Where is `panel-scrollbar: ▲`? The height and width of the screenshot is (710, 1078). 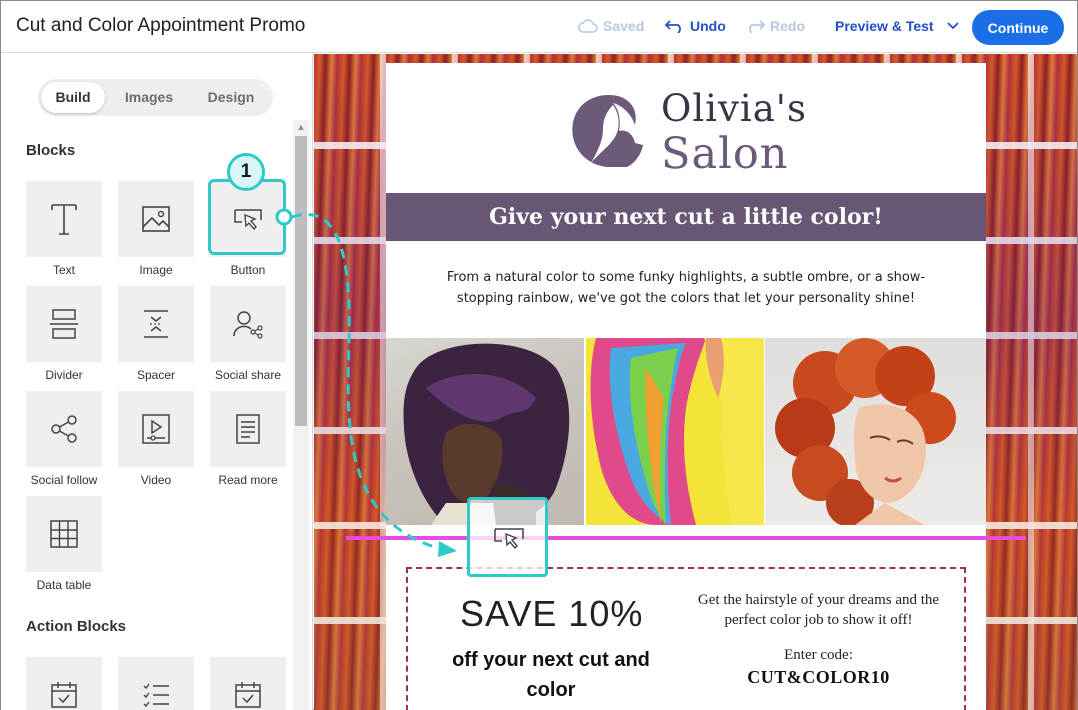 panel-scrollbar: ▲ is located at coordinates (301, 415).